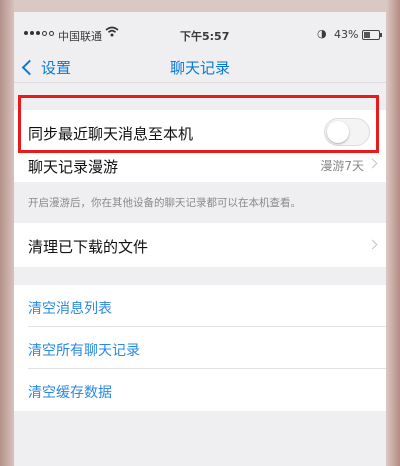 This screenshot has width=400, height=466. I want to click on device-frame-left, so click(7, 233).